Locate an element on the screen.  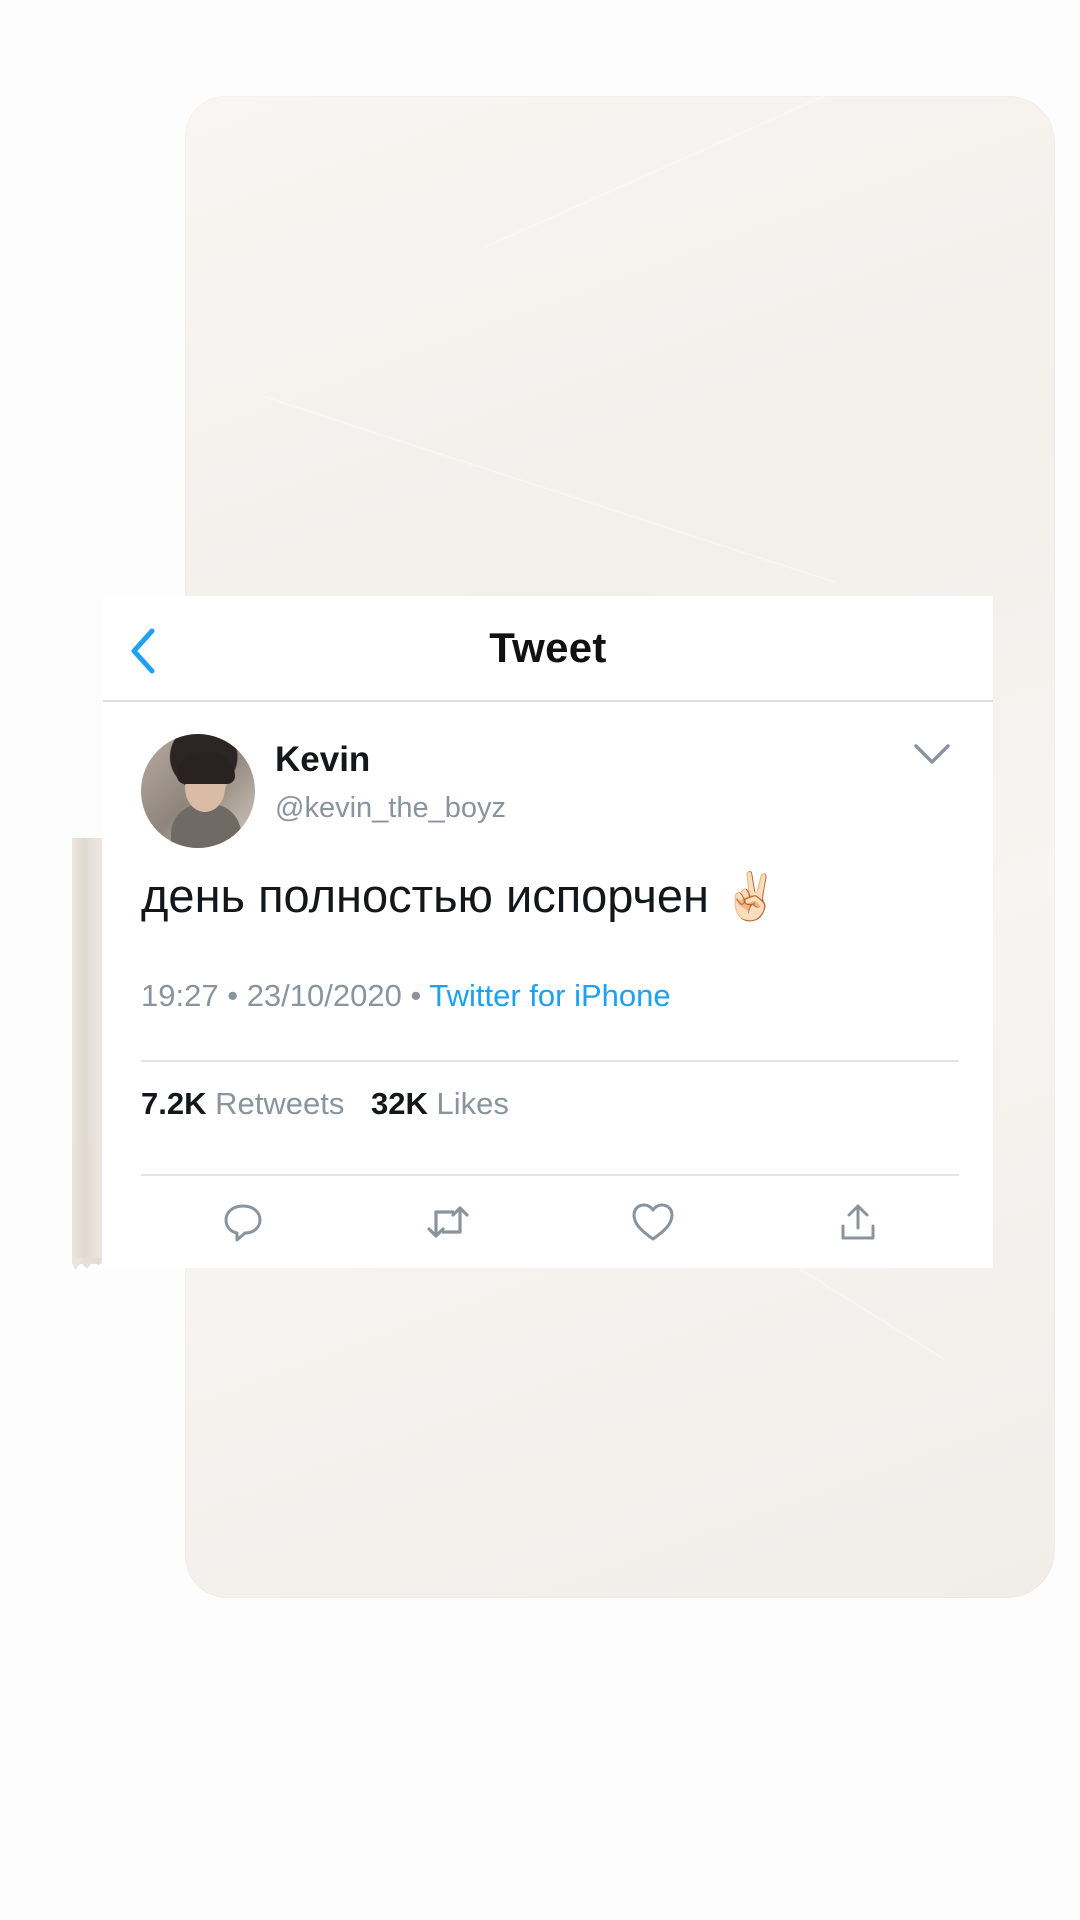
tape-strip is located at coordinates (87, 1051).